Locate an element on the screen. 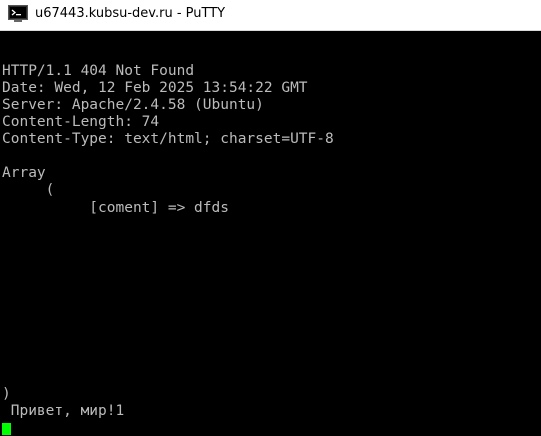 The image size is (541, 436). terminal-line-content-type: Content-Type: text/html; charset=UTF-8 is located at coordinates (168, 139).